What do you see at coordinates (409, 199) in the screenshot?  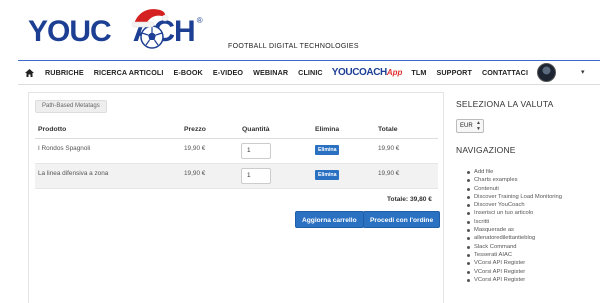 I see `grand-total: Totale: 39,80 €` at bounding box center [409, 199].